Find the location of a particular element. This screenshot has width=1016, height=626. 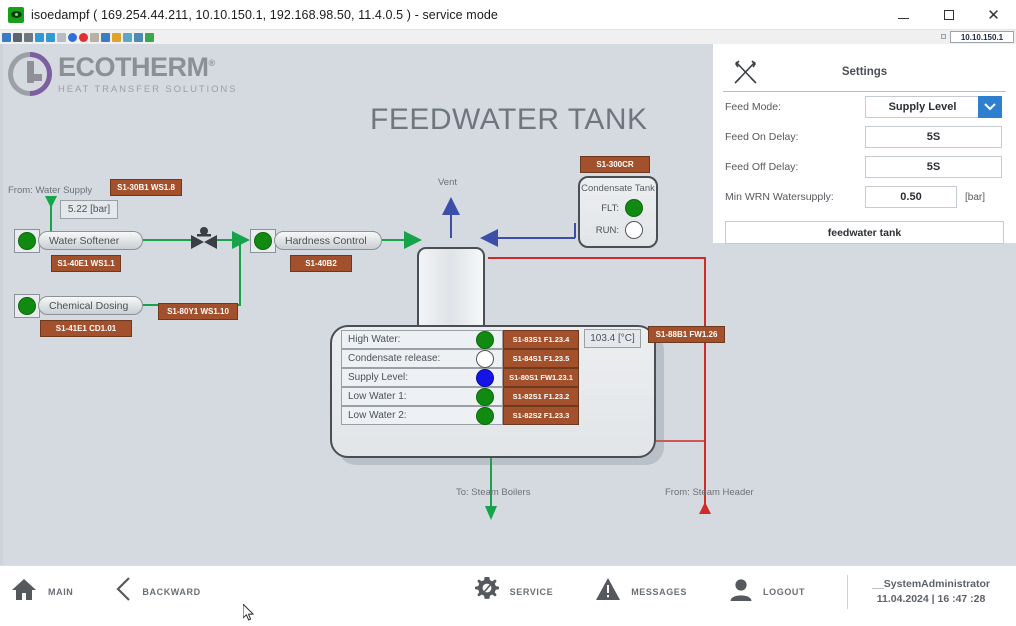

condensate-flt-lamp is located at coordinates (634, 208).